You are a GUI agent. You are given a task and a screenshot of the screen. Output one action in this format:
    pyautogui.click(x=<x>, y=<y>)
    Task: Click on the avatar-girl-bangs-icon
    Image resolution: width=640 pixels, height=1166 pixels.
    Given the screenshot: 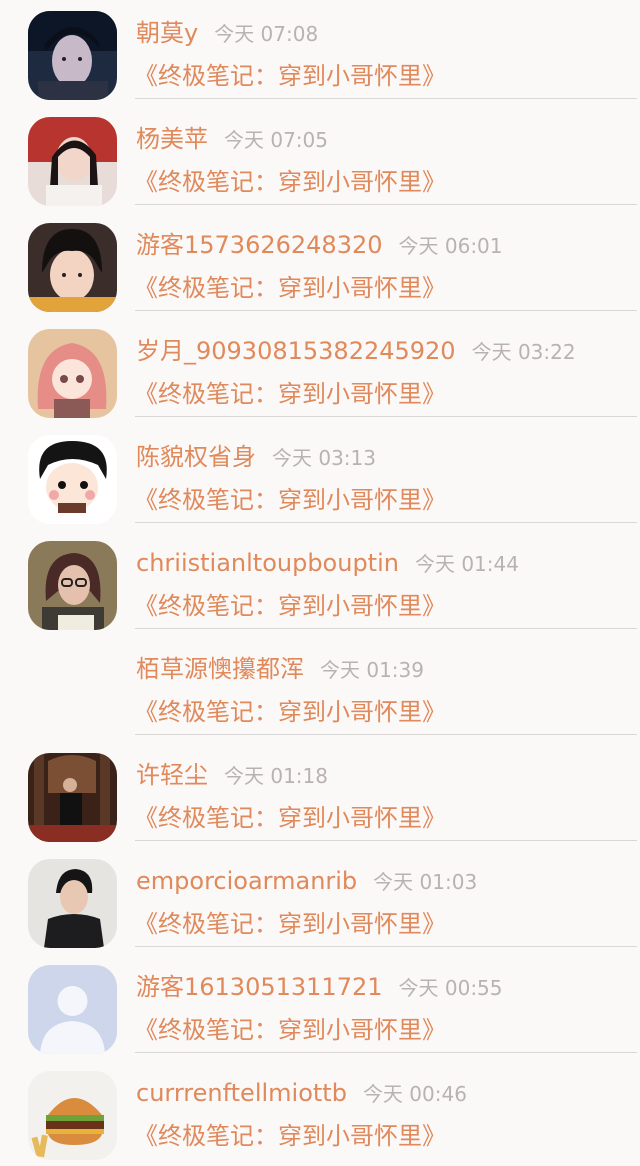 What is the action you would take?
    pyautogui.click(x=72, y=267)
    